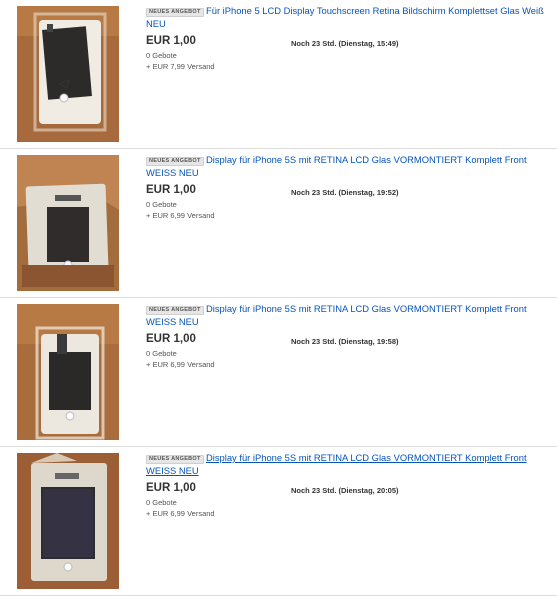  I want to click on time-remaining: Noch 23 Std. (Dienstag, 19:58), so click(345, 341).